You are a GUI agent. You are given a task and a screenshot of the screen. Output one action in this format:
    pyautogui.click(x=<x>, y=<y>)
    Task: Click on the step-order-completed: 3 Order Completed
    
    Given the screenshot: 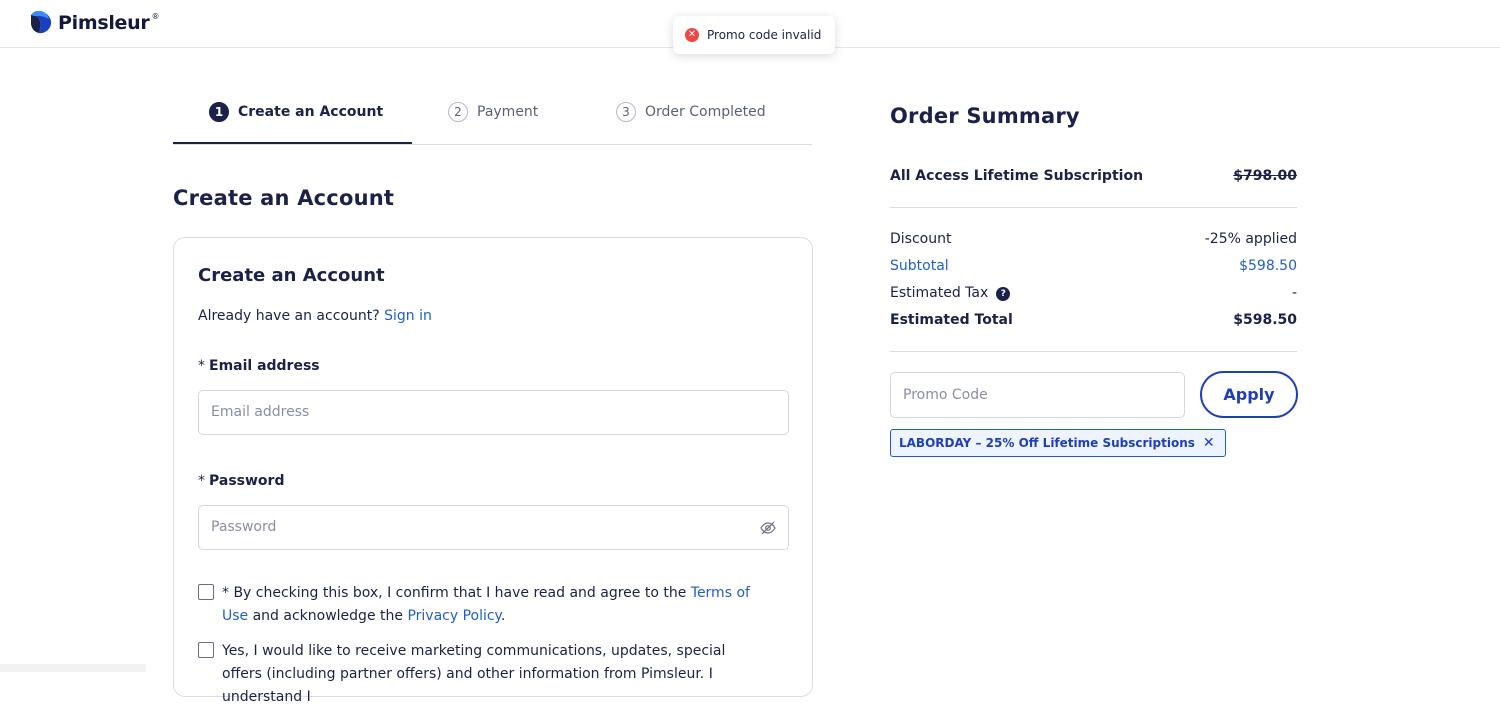 What is the action you would take?
    pyautogui.click(x=691, y=112)
    